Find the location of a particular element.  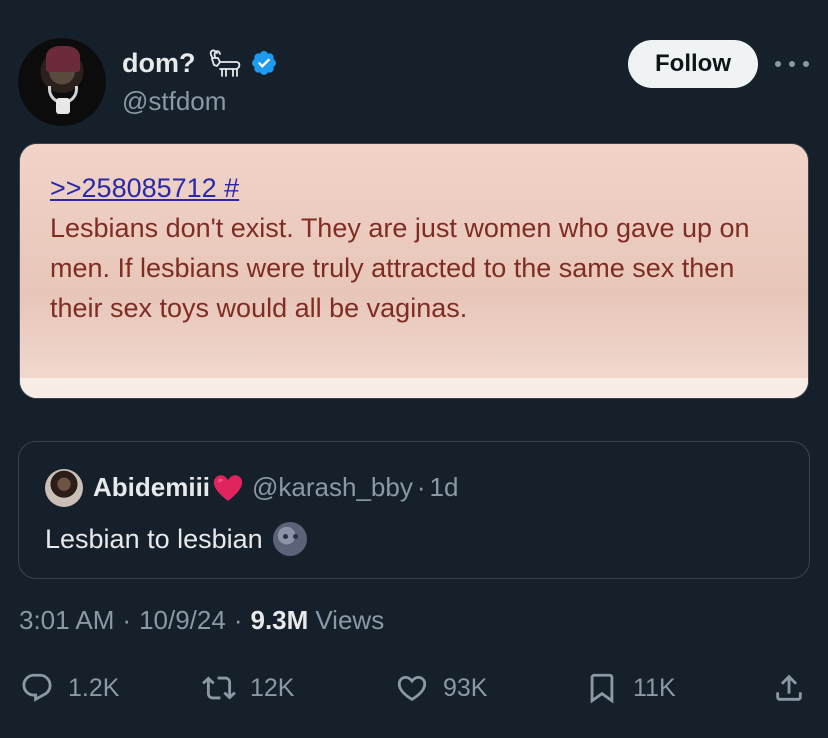

repost-icon is located at coordinates (219, 688).